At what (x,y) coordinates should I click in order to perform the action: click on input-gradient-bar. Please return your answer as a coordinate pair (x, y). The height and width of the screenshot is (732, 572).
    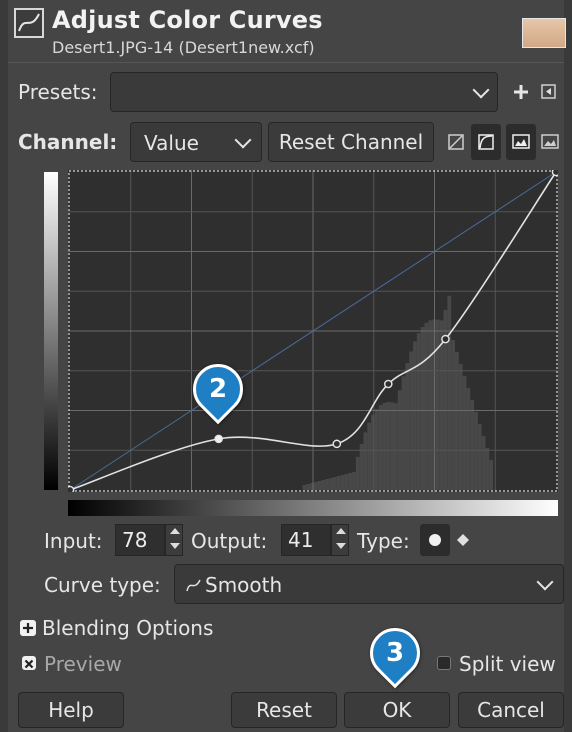
    Looking at the image, I should click on (313, 508).